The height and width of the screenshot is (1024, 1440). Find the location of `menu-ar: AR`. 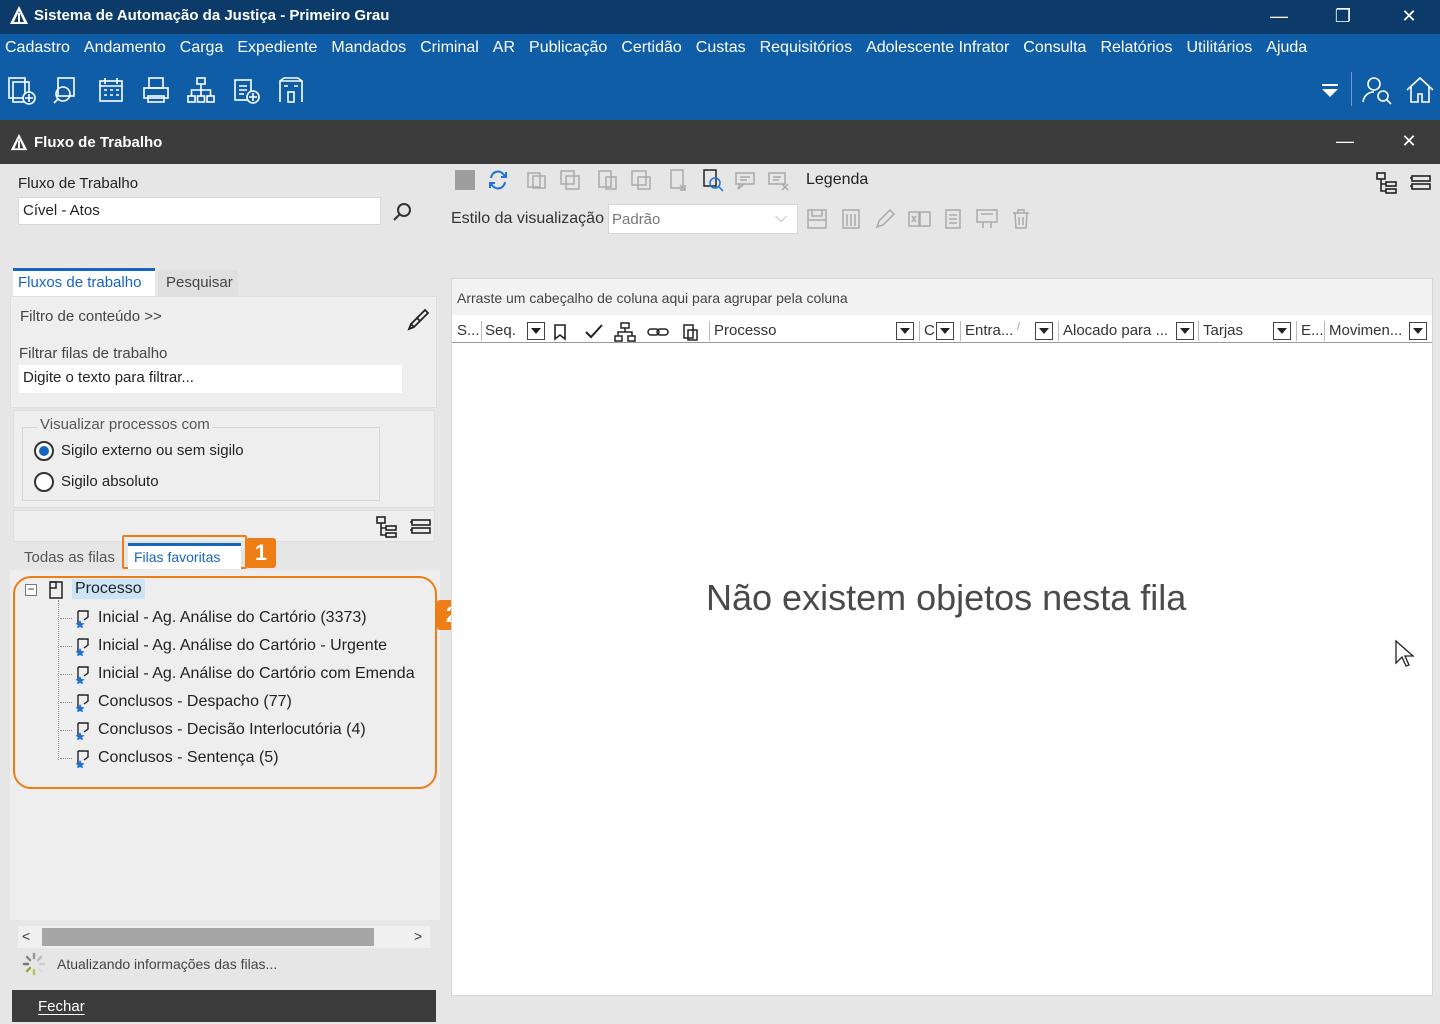

menu-ar: AR is located at coordinates (504, 48).